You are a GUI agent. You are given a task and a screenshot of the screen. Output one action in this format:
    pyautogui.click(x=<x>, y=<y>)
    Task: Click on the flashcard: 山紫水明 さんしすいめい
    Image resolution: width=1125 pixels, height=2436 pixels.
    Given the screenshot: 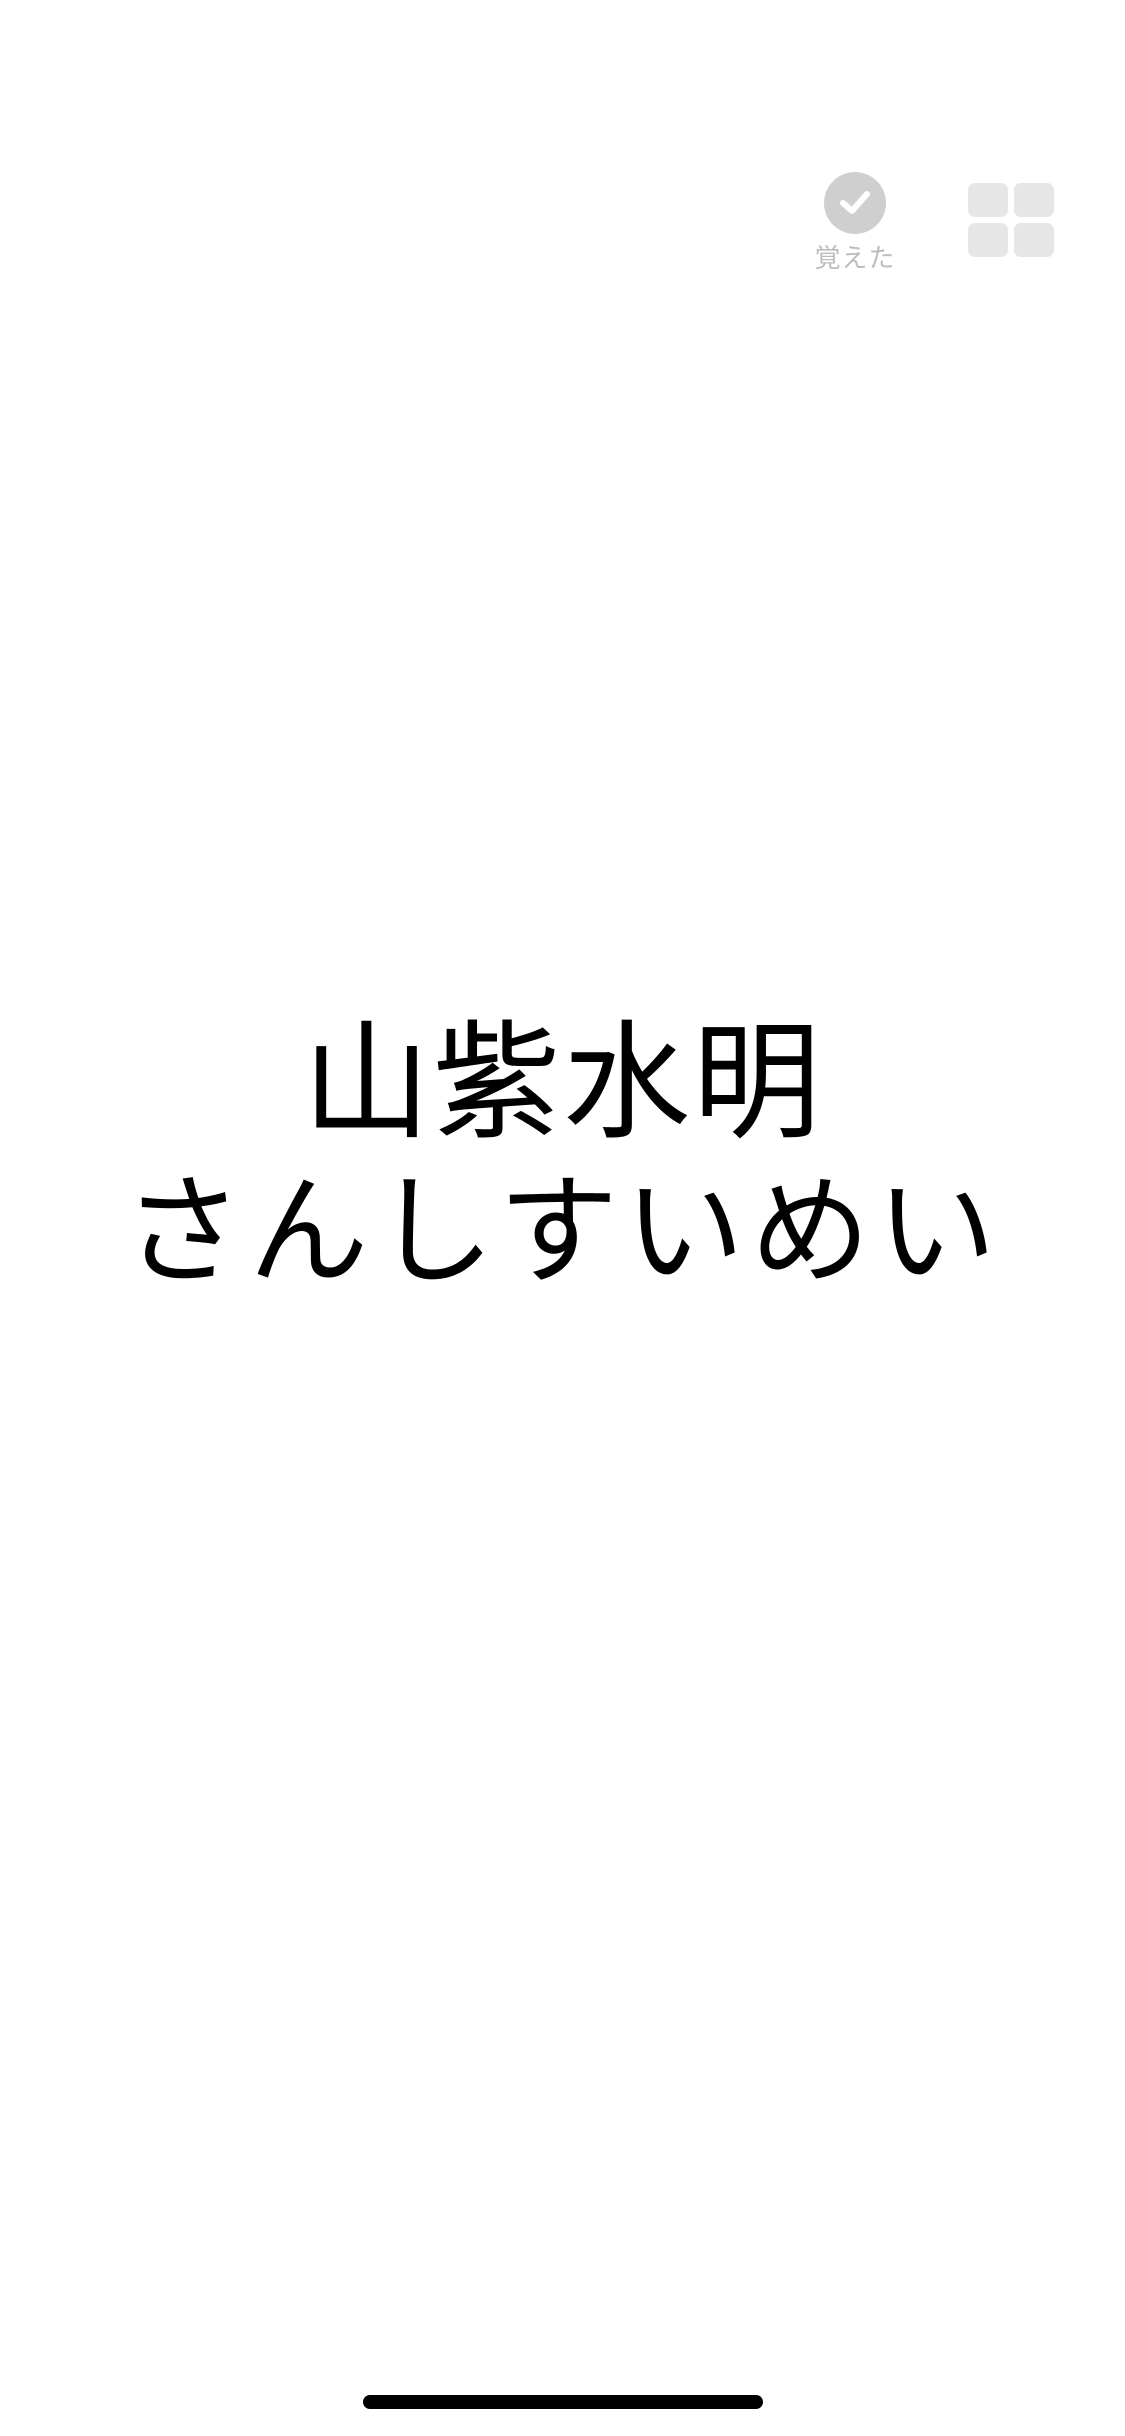 What is the action you would take?
    pyautogui.click(x=562, y=1159)
    